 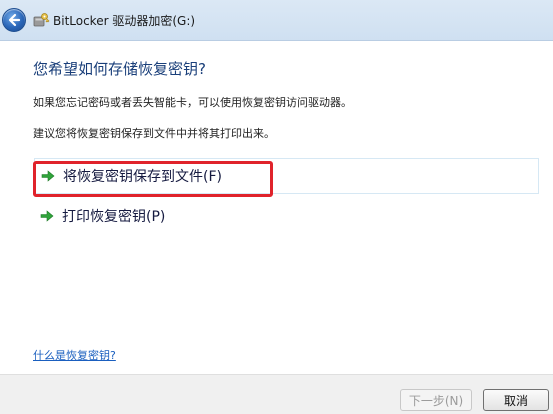 What do you see at coordinates (74, 355) in the screenshot?
I see `what-is-recovery-key-link: 什么是恢复密钥?` at bounding box center [74, 355].